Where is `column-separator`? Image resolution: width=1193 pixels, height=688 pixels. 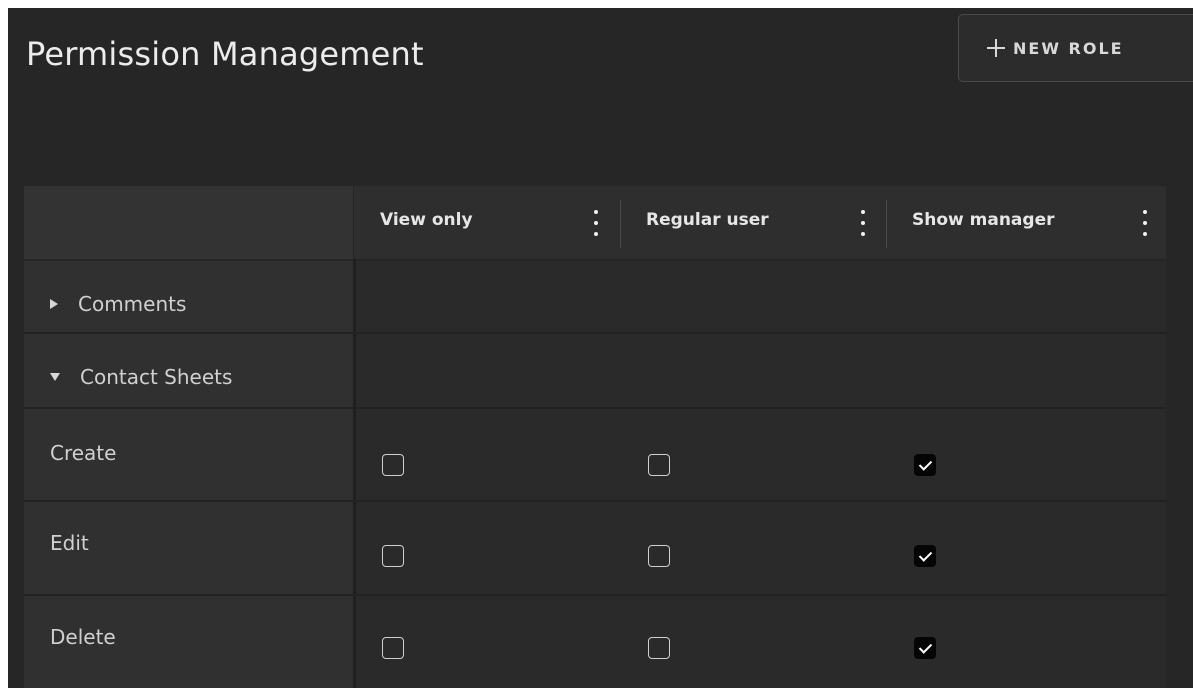
column-separator is located at coordinates (354, 473).